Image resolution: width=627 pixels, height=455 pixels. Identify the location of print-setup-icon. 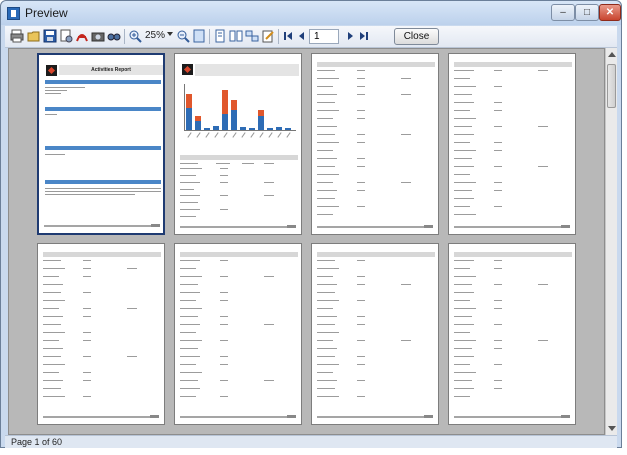
(66, 36).